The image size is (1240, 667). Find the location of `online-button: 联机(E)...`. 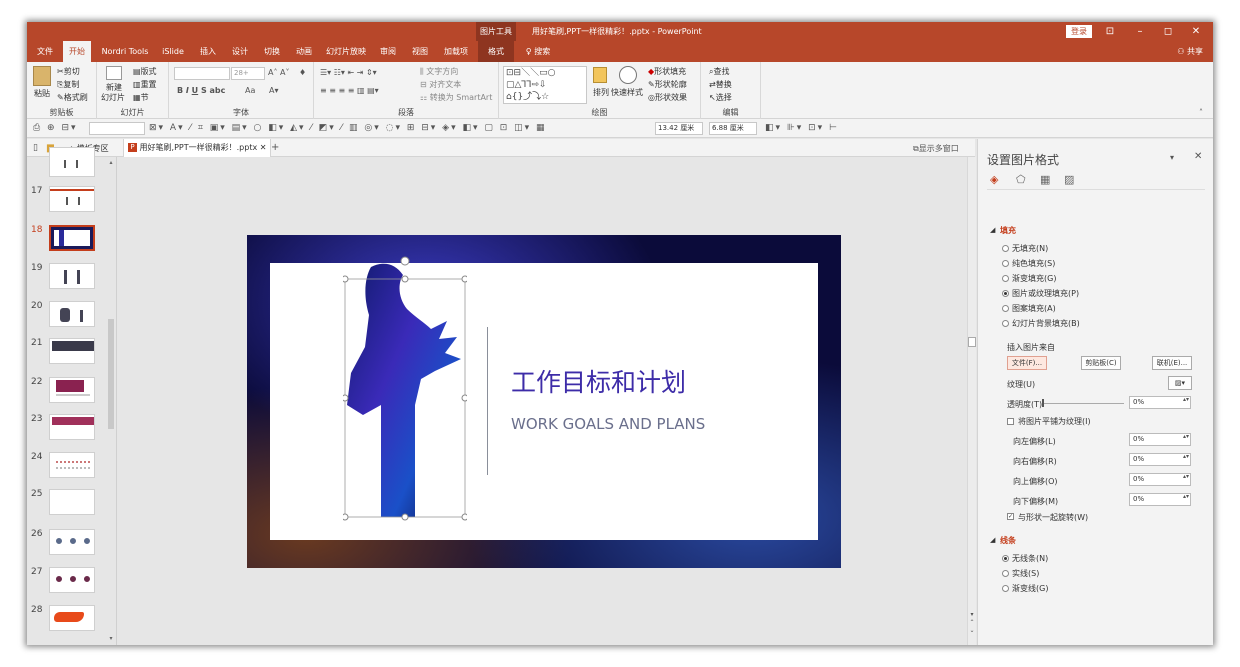

online-button: 联机(E)... is located at coordinates (1172, 363).